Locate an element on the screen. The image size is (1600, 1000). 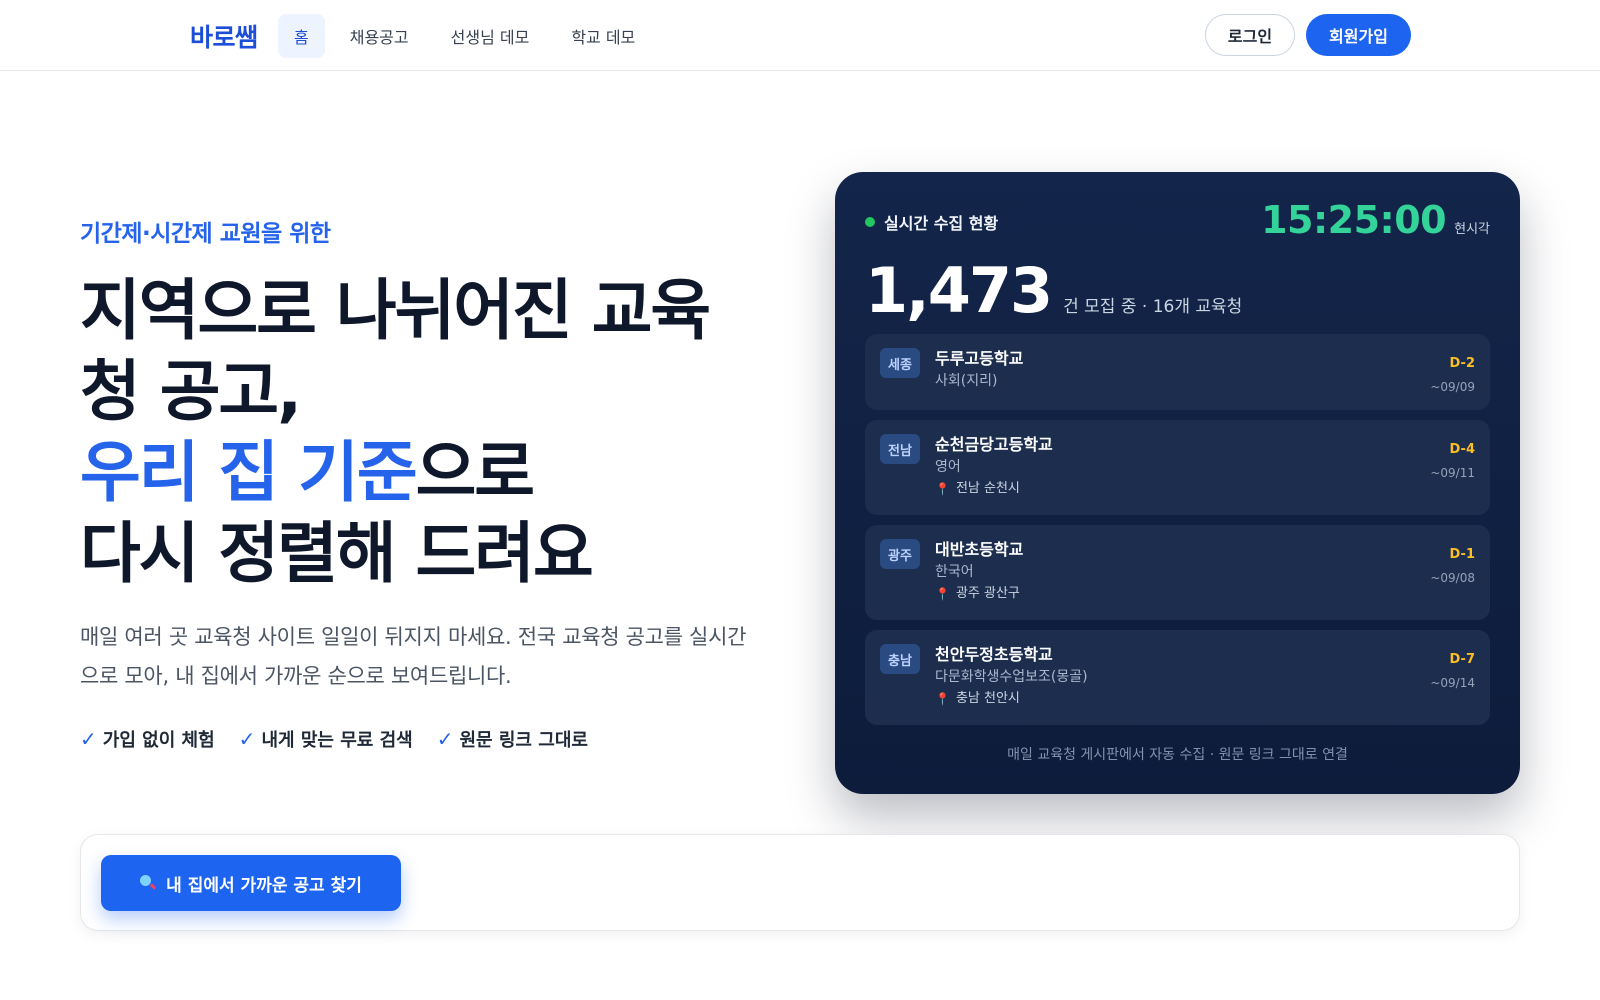
school-name: 천안두정초등학교 is located at coordinates (994, 654).